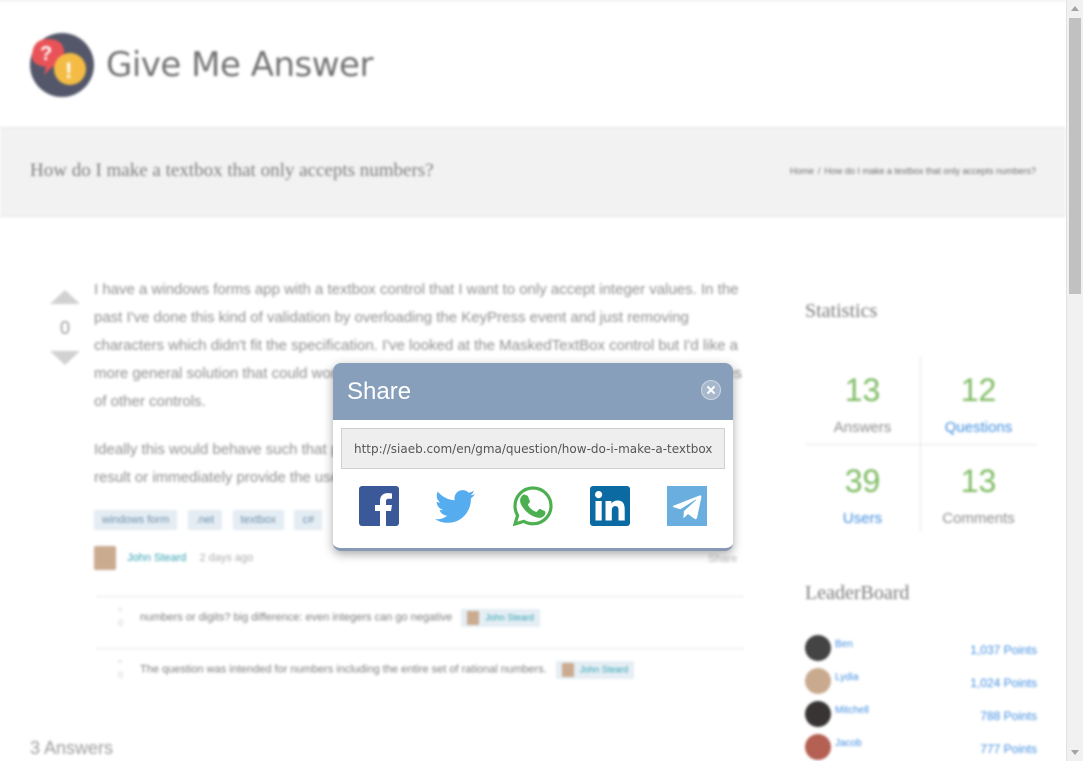 The width and height of the screenshot is (1083, 761). What do you see at coordinates (533, 448) in the screenshot?
I see `share-url-field` at bounding box center [533, 448].